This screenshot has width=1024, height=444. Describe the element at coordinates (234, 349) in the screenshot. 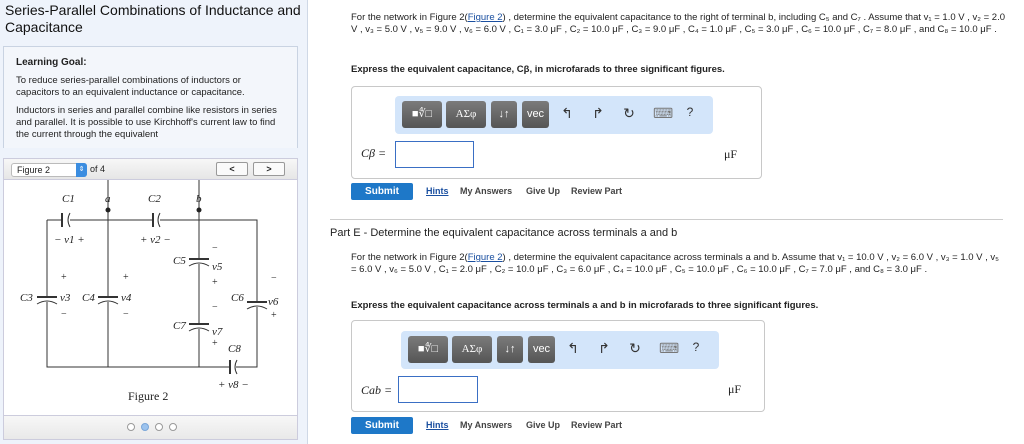

I see `label-c8: C8` at that location.